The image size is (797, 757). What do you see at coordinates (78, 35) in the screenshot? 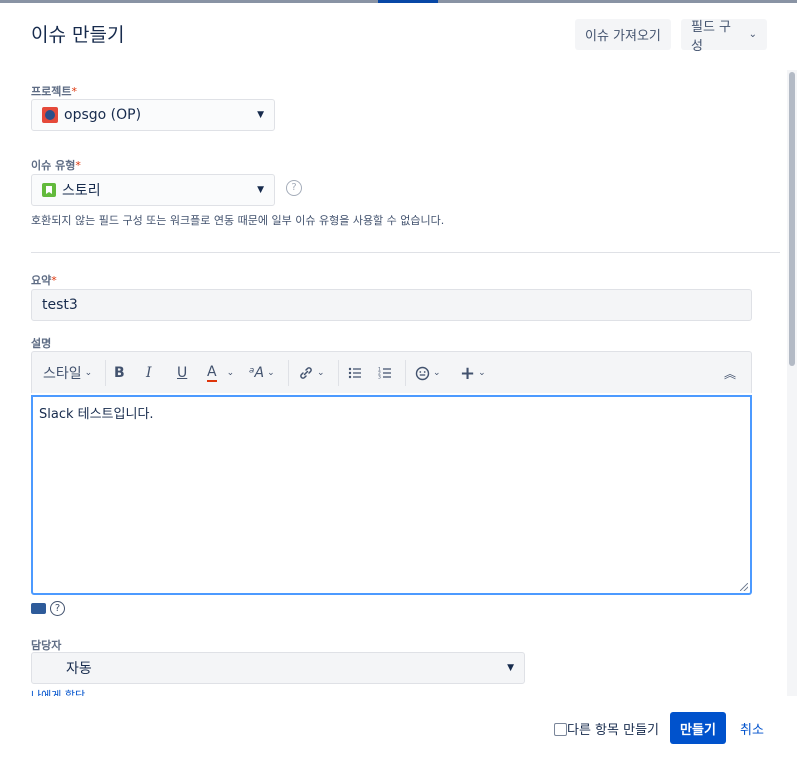
I see `dialog-title: 이슈 만들기` at bounding box center [78, 35].